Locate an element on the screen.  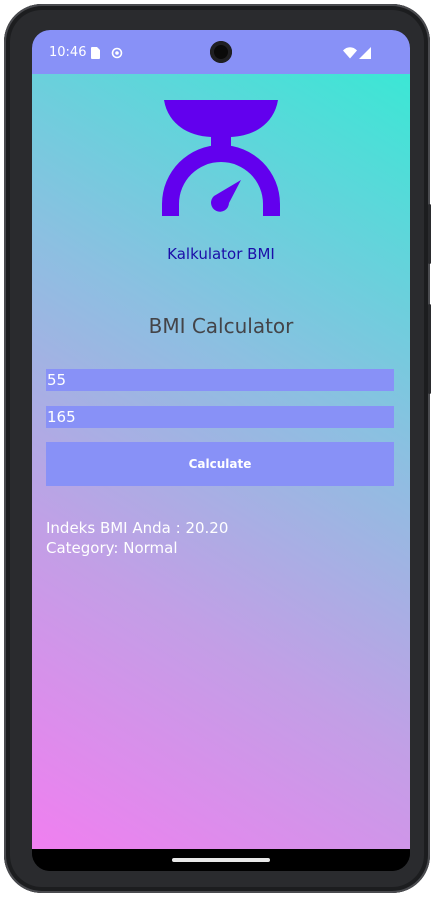
wifi-icon is located at coordinates (350, 53).